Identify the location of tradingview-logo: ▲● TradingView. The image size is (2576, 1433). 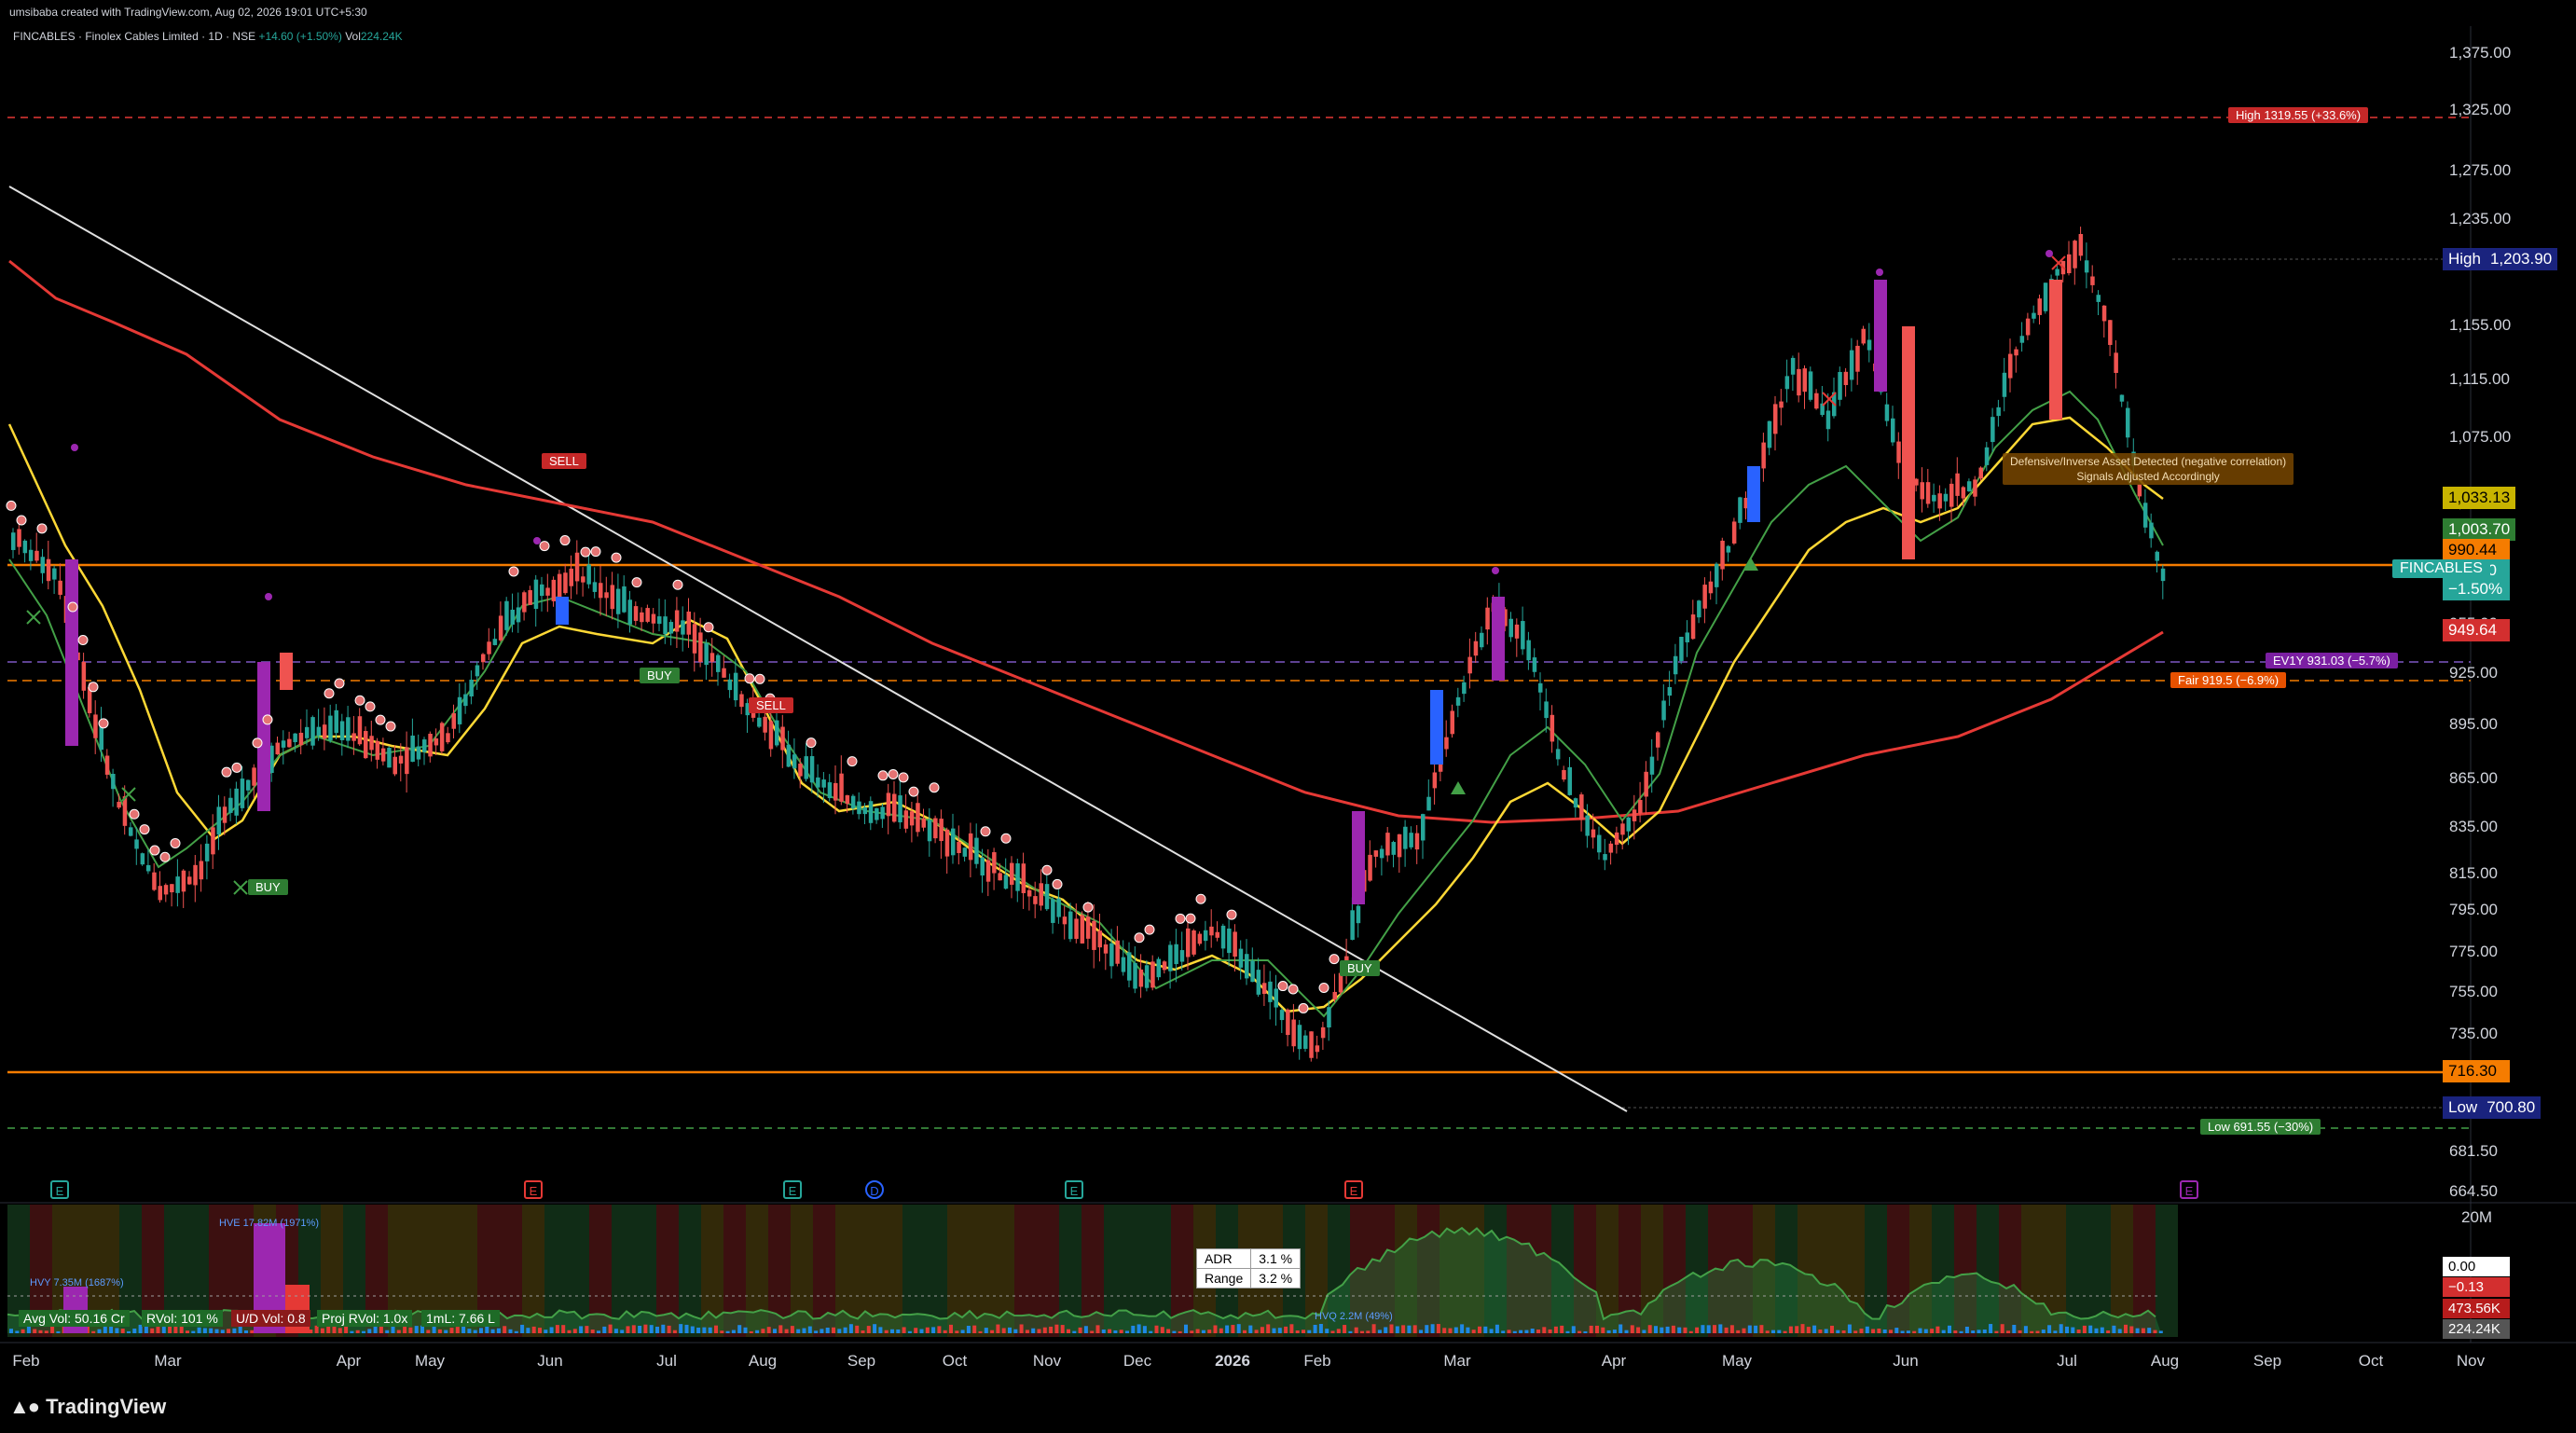
(87, 1407).